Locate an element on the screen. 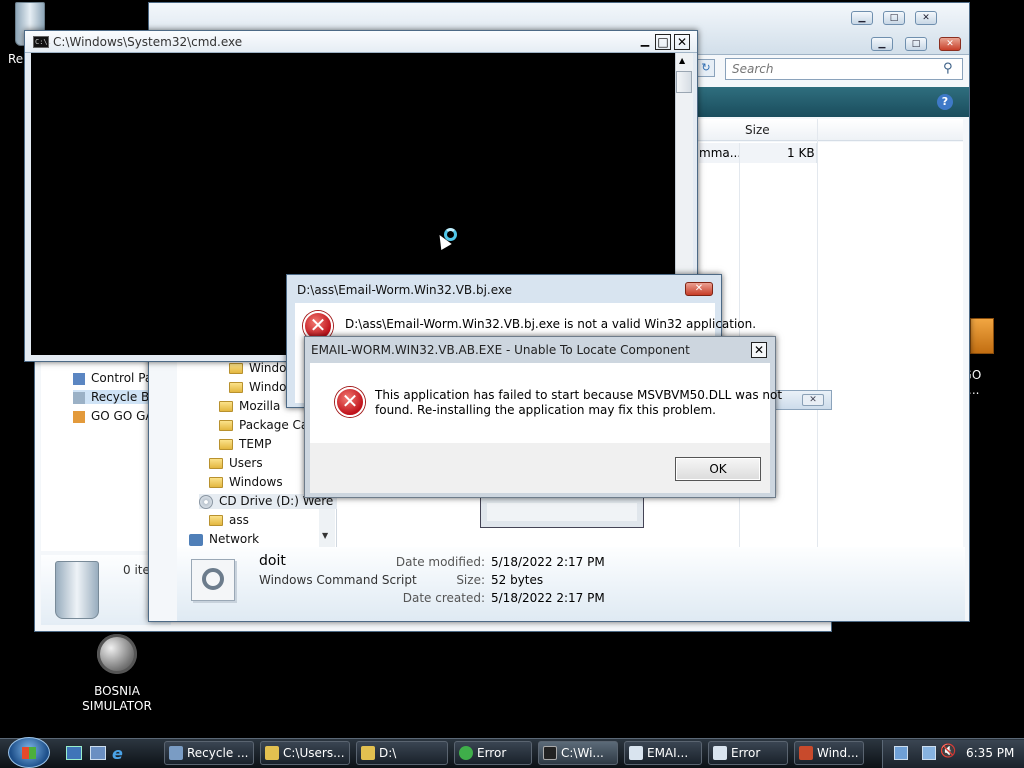 The width and height of the screenshot is (1024, 768). front-close-button: ✕ is located at coordinates (950, 44).